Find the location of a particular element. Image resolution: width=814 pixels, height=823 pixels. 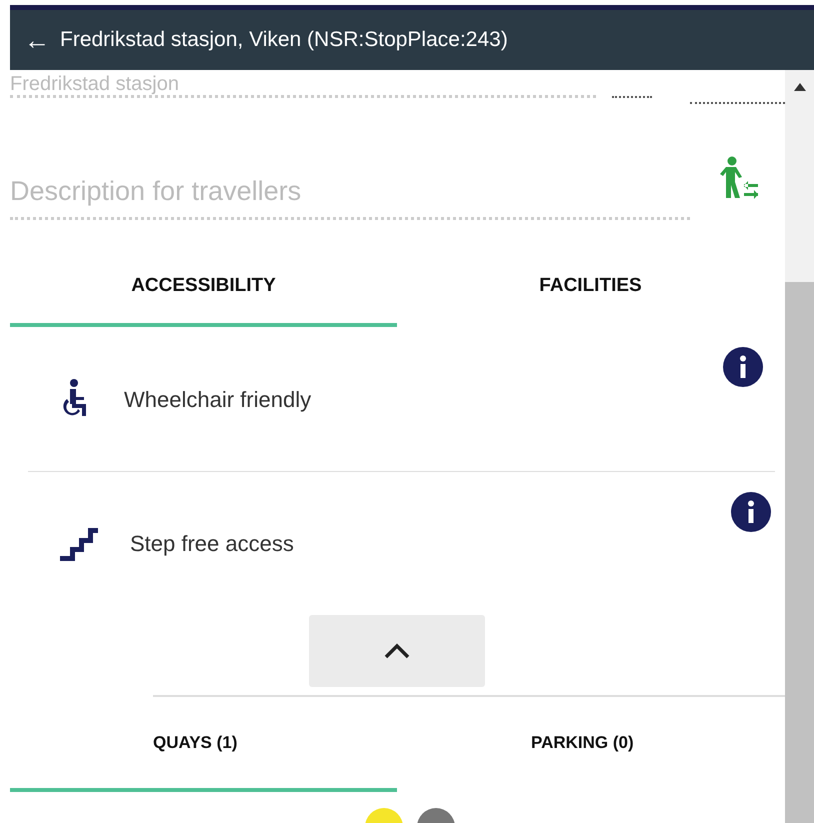

back-arrow-icon: ← is located at coordinates (37, 40).